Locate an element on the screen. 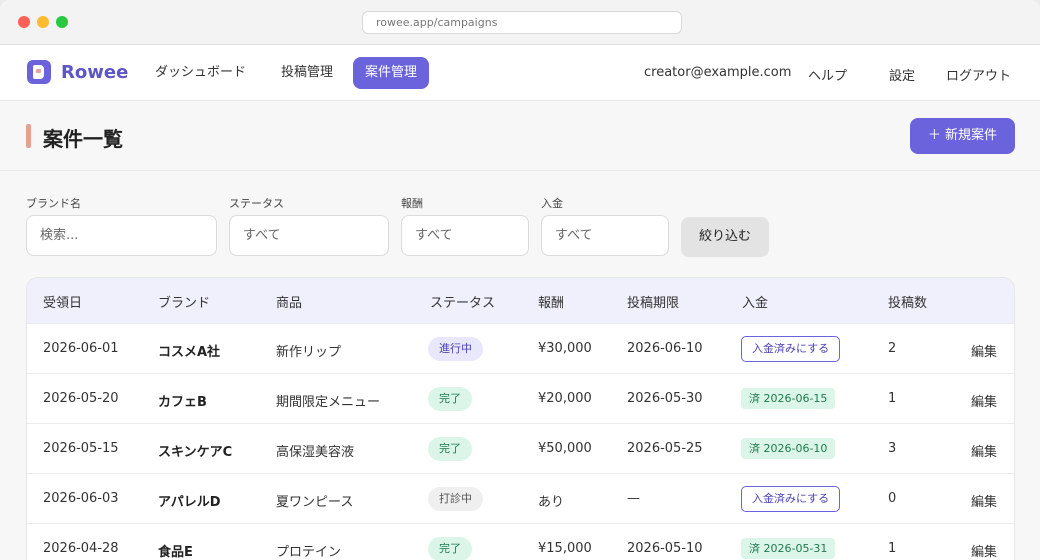 Image resolution: width=1040 pixels, height=560 pixels. cell-reward: ¥30,000 is located at coordinates (565, 348).